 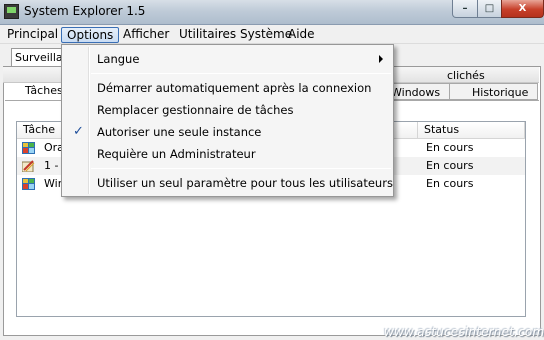 What do you see at coordinates (471, 130) in the screenshot?
I see `column-header-status: Status` at bounding box center [471, 130].